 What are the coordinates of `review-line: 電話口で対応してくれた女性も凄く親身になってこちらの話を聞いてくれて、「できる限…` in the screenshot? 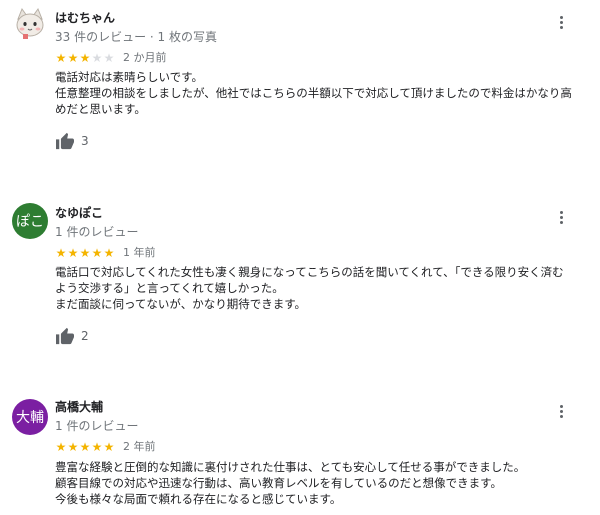 It's located at (309, 272).